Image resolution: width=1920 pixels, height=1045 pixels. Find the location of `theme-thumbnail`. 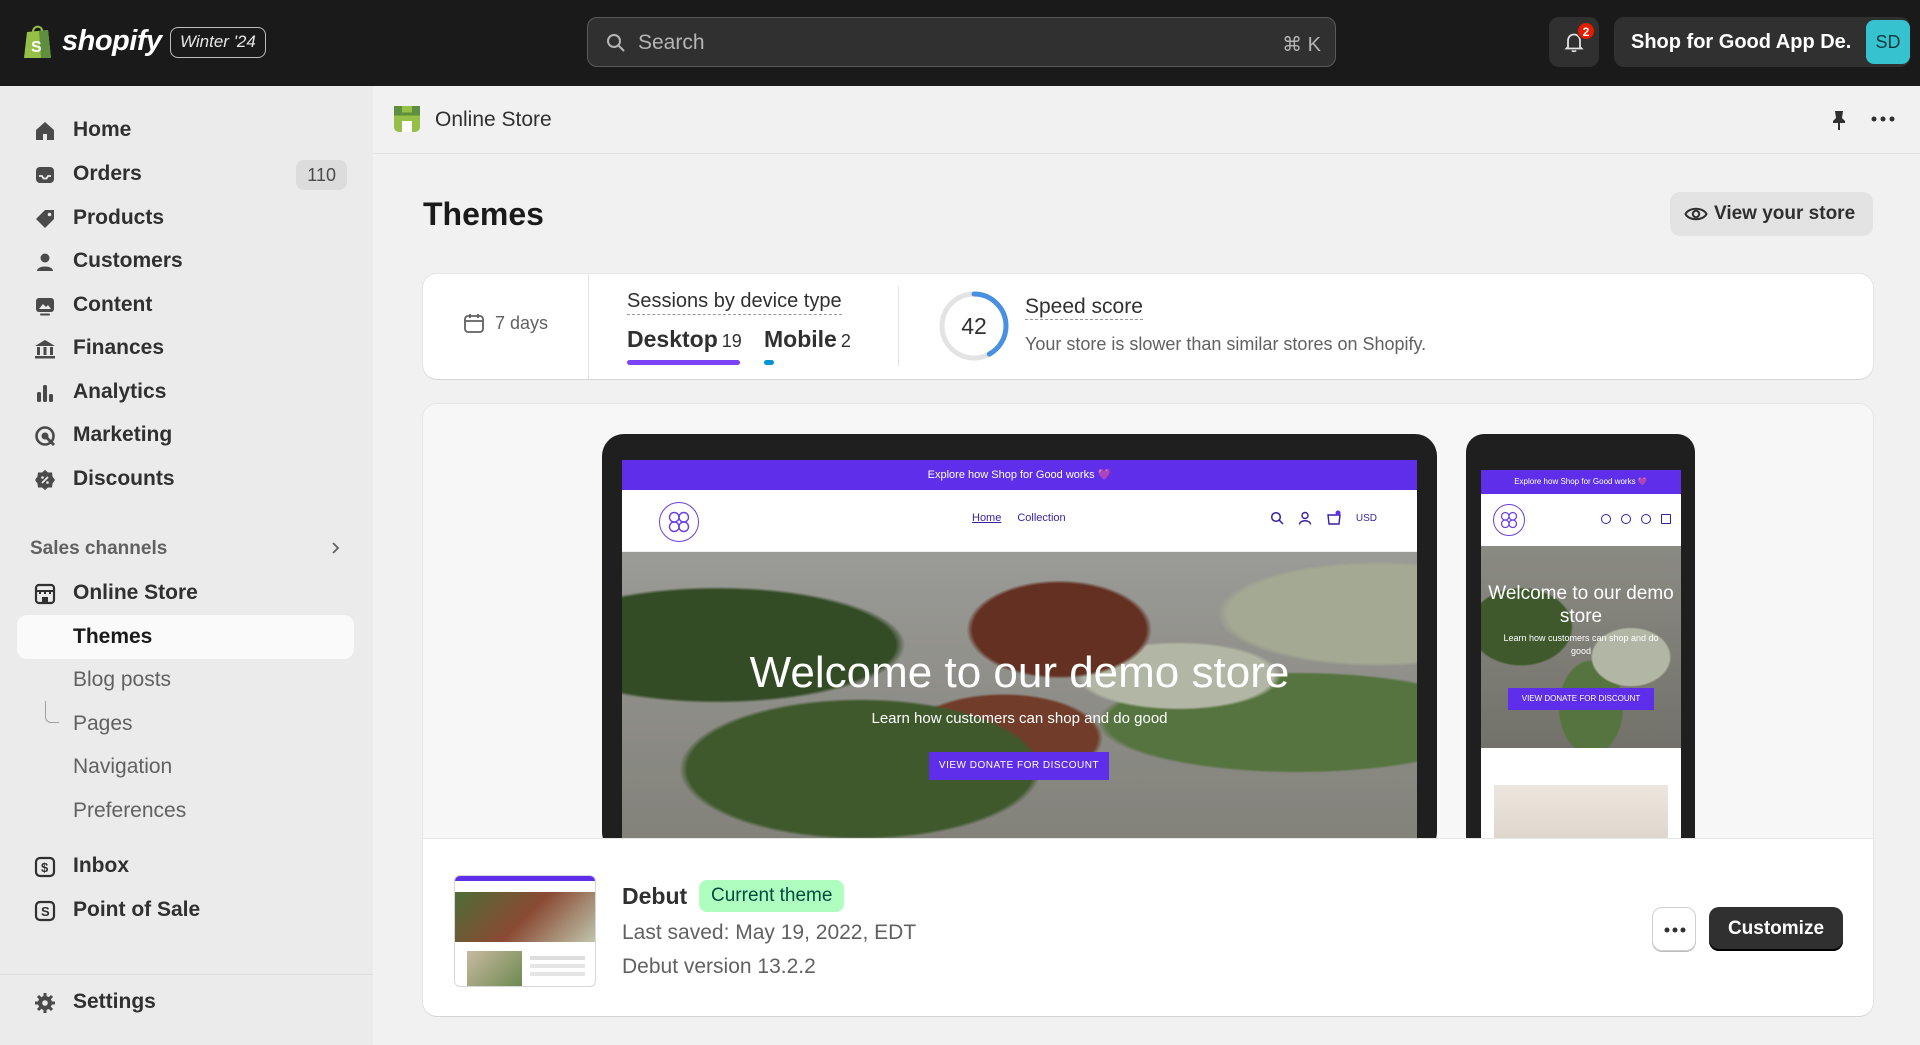

theme-thumbnail is located at coordinates (525, 931).